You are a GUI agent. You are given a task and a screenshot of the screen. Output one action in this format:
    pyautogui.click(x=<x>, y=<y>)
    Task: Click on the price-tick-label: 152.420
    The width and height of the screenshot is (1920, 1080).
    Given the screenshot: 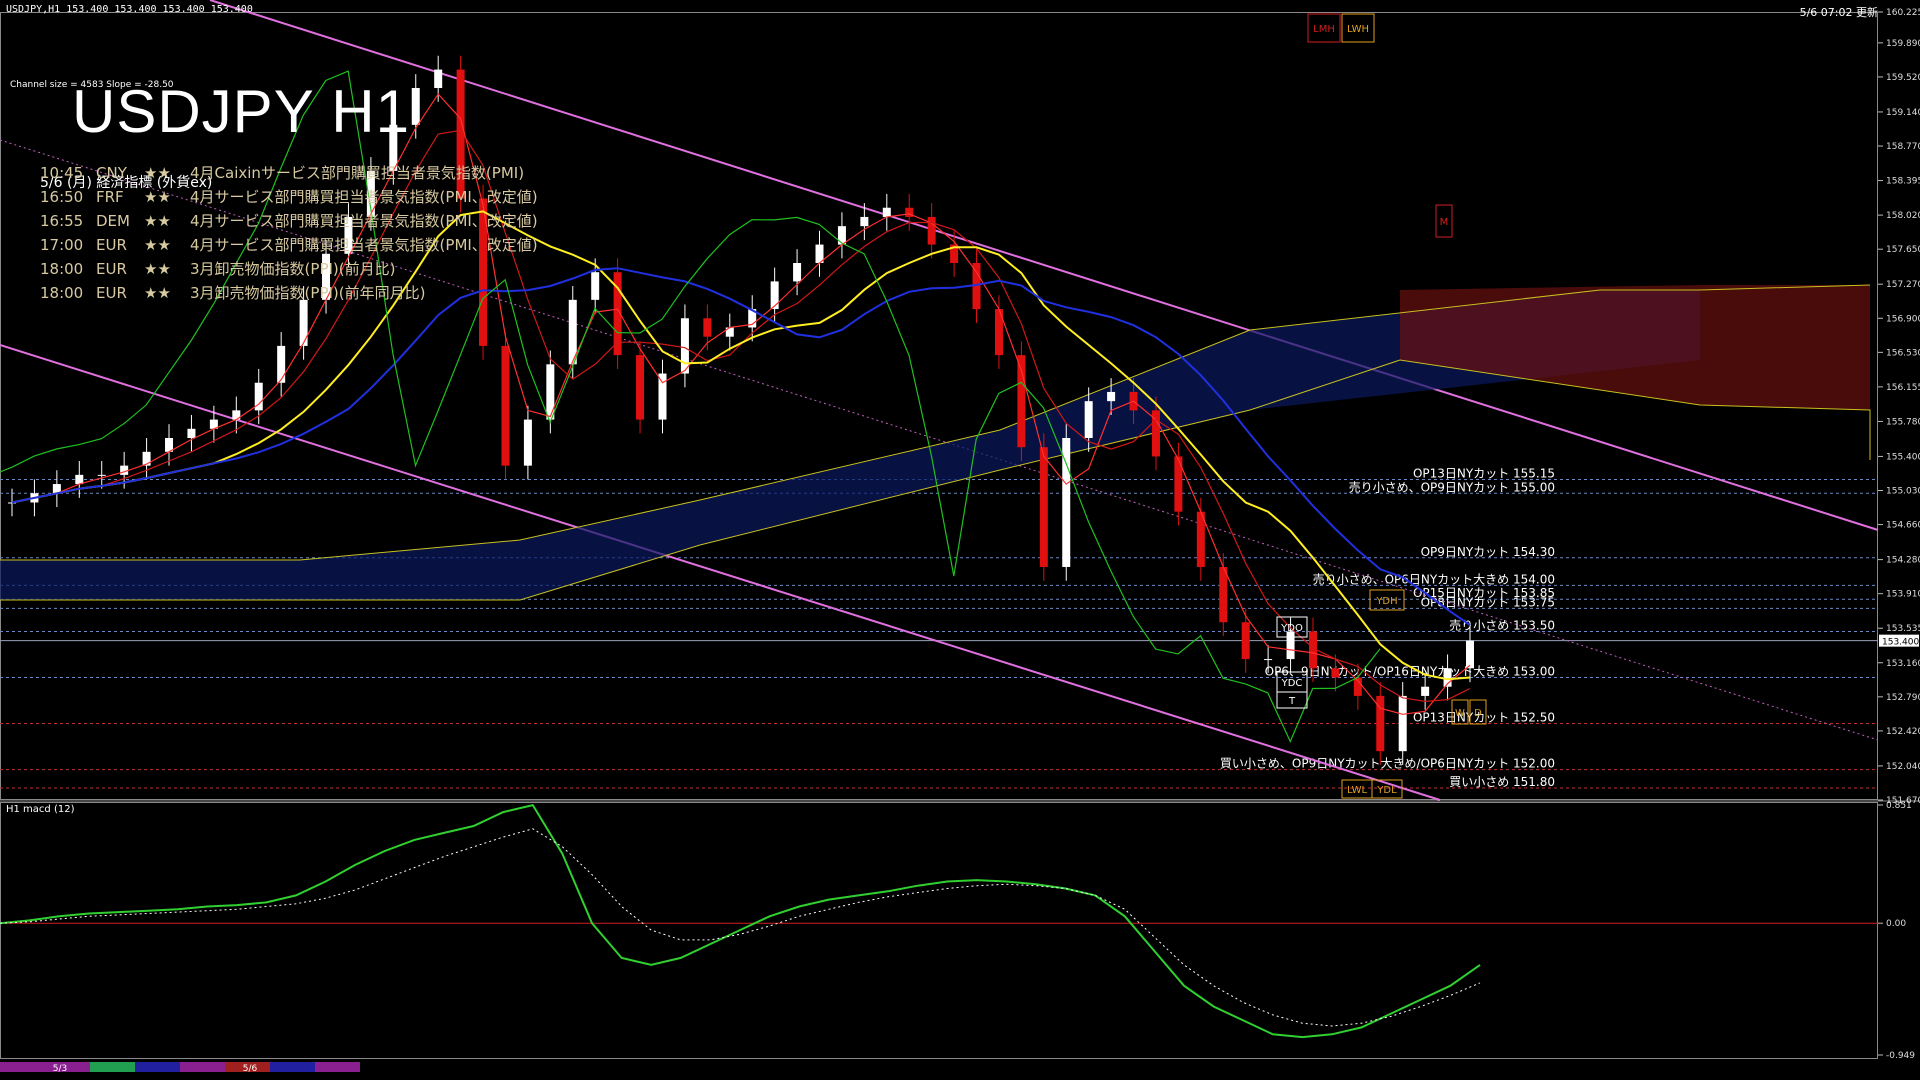 What is the action you would take?
    pyautogui.click(x=1903, y=732)
    